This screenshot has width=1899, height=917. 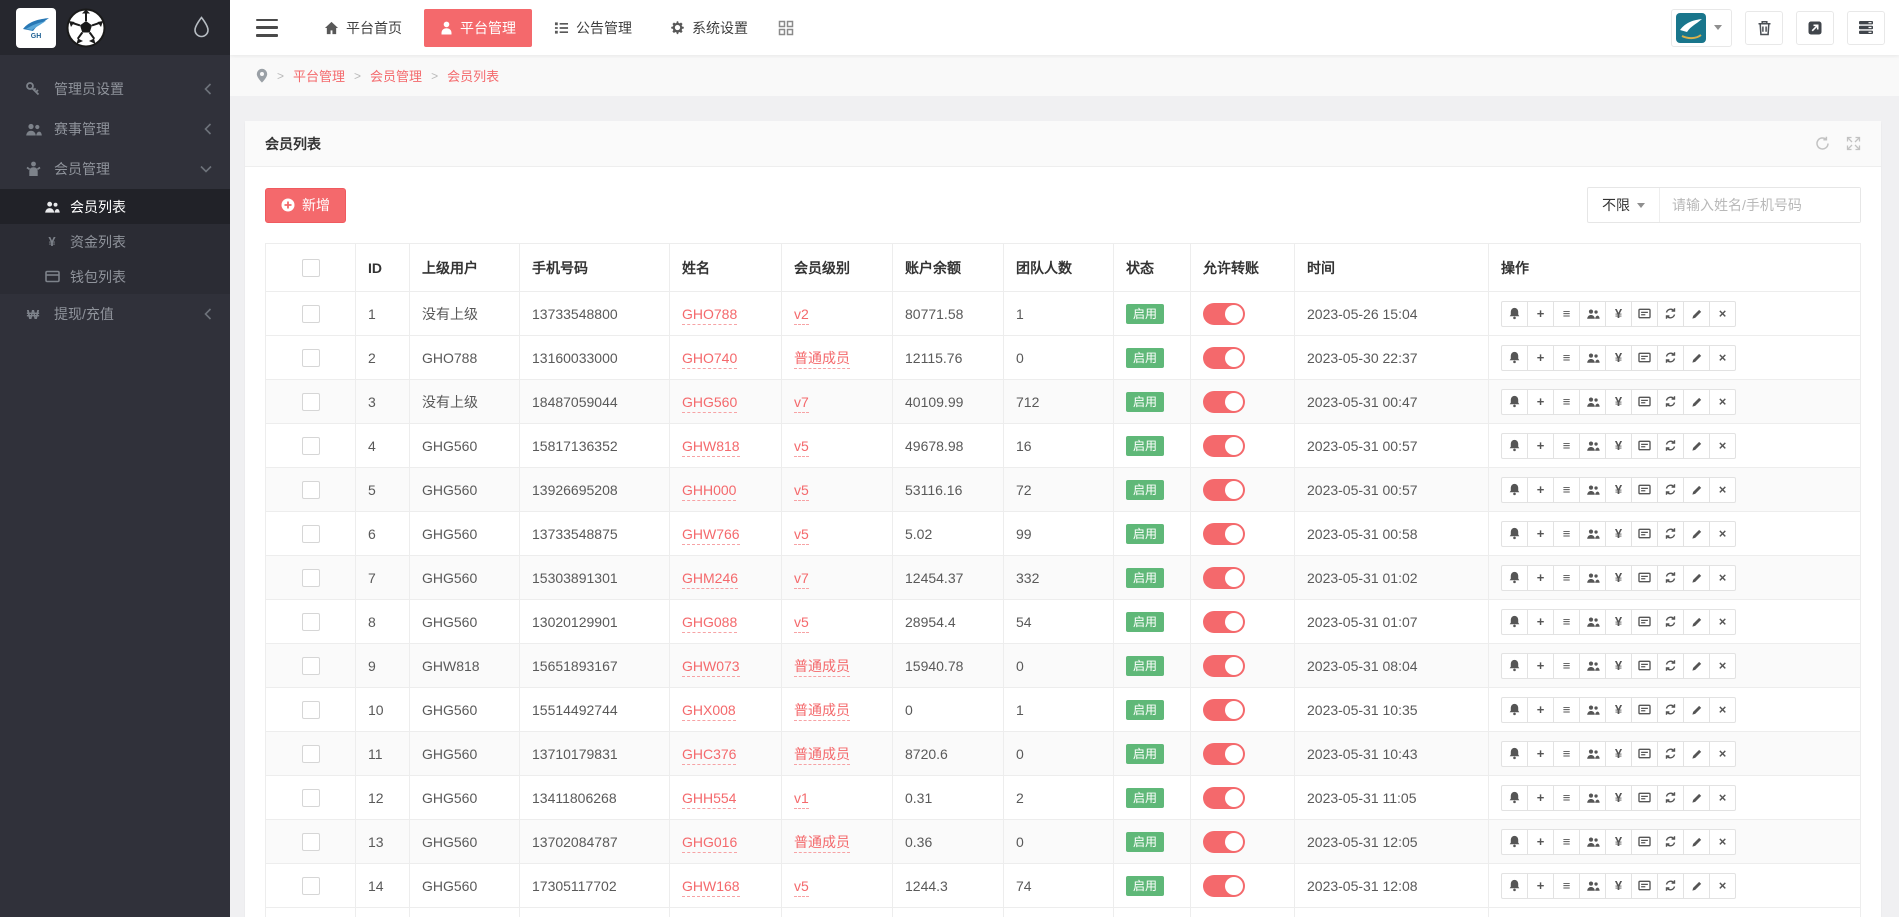 I want to click on member-name-link: GHG088, so click(x=710, y=623).